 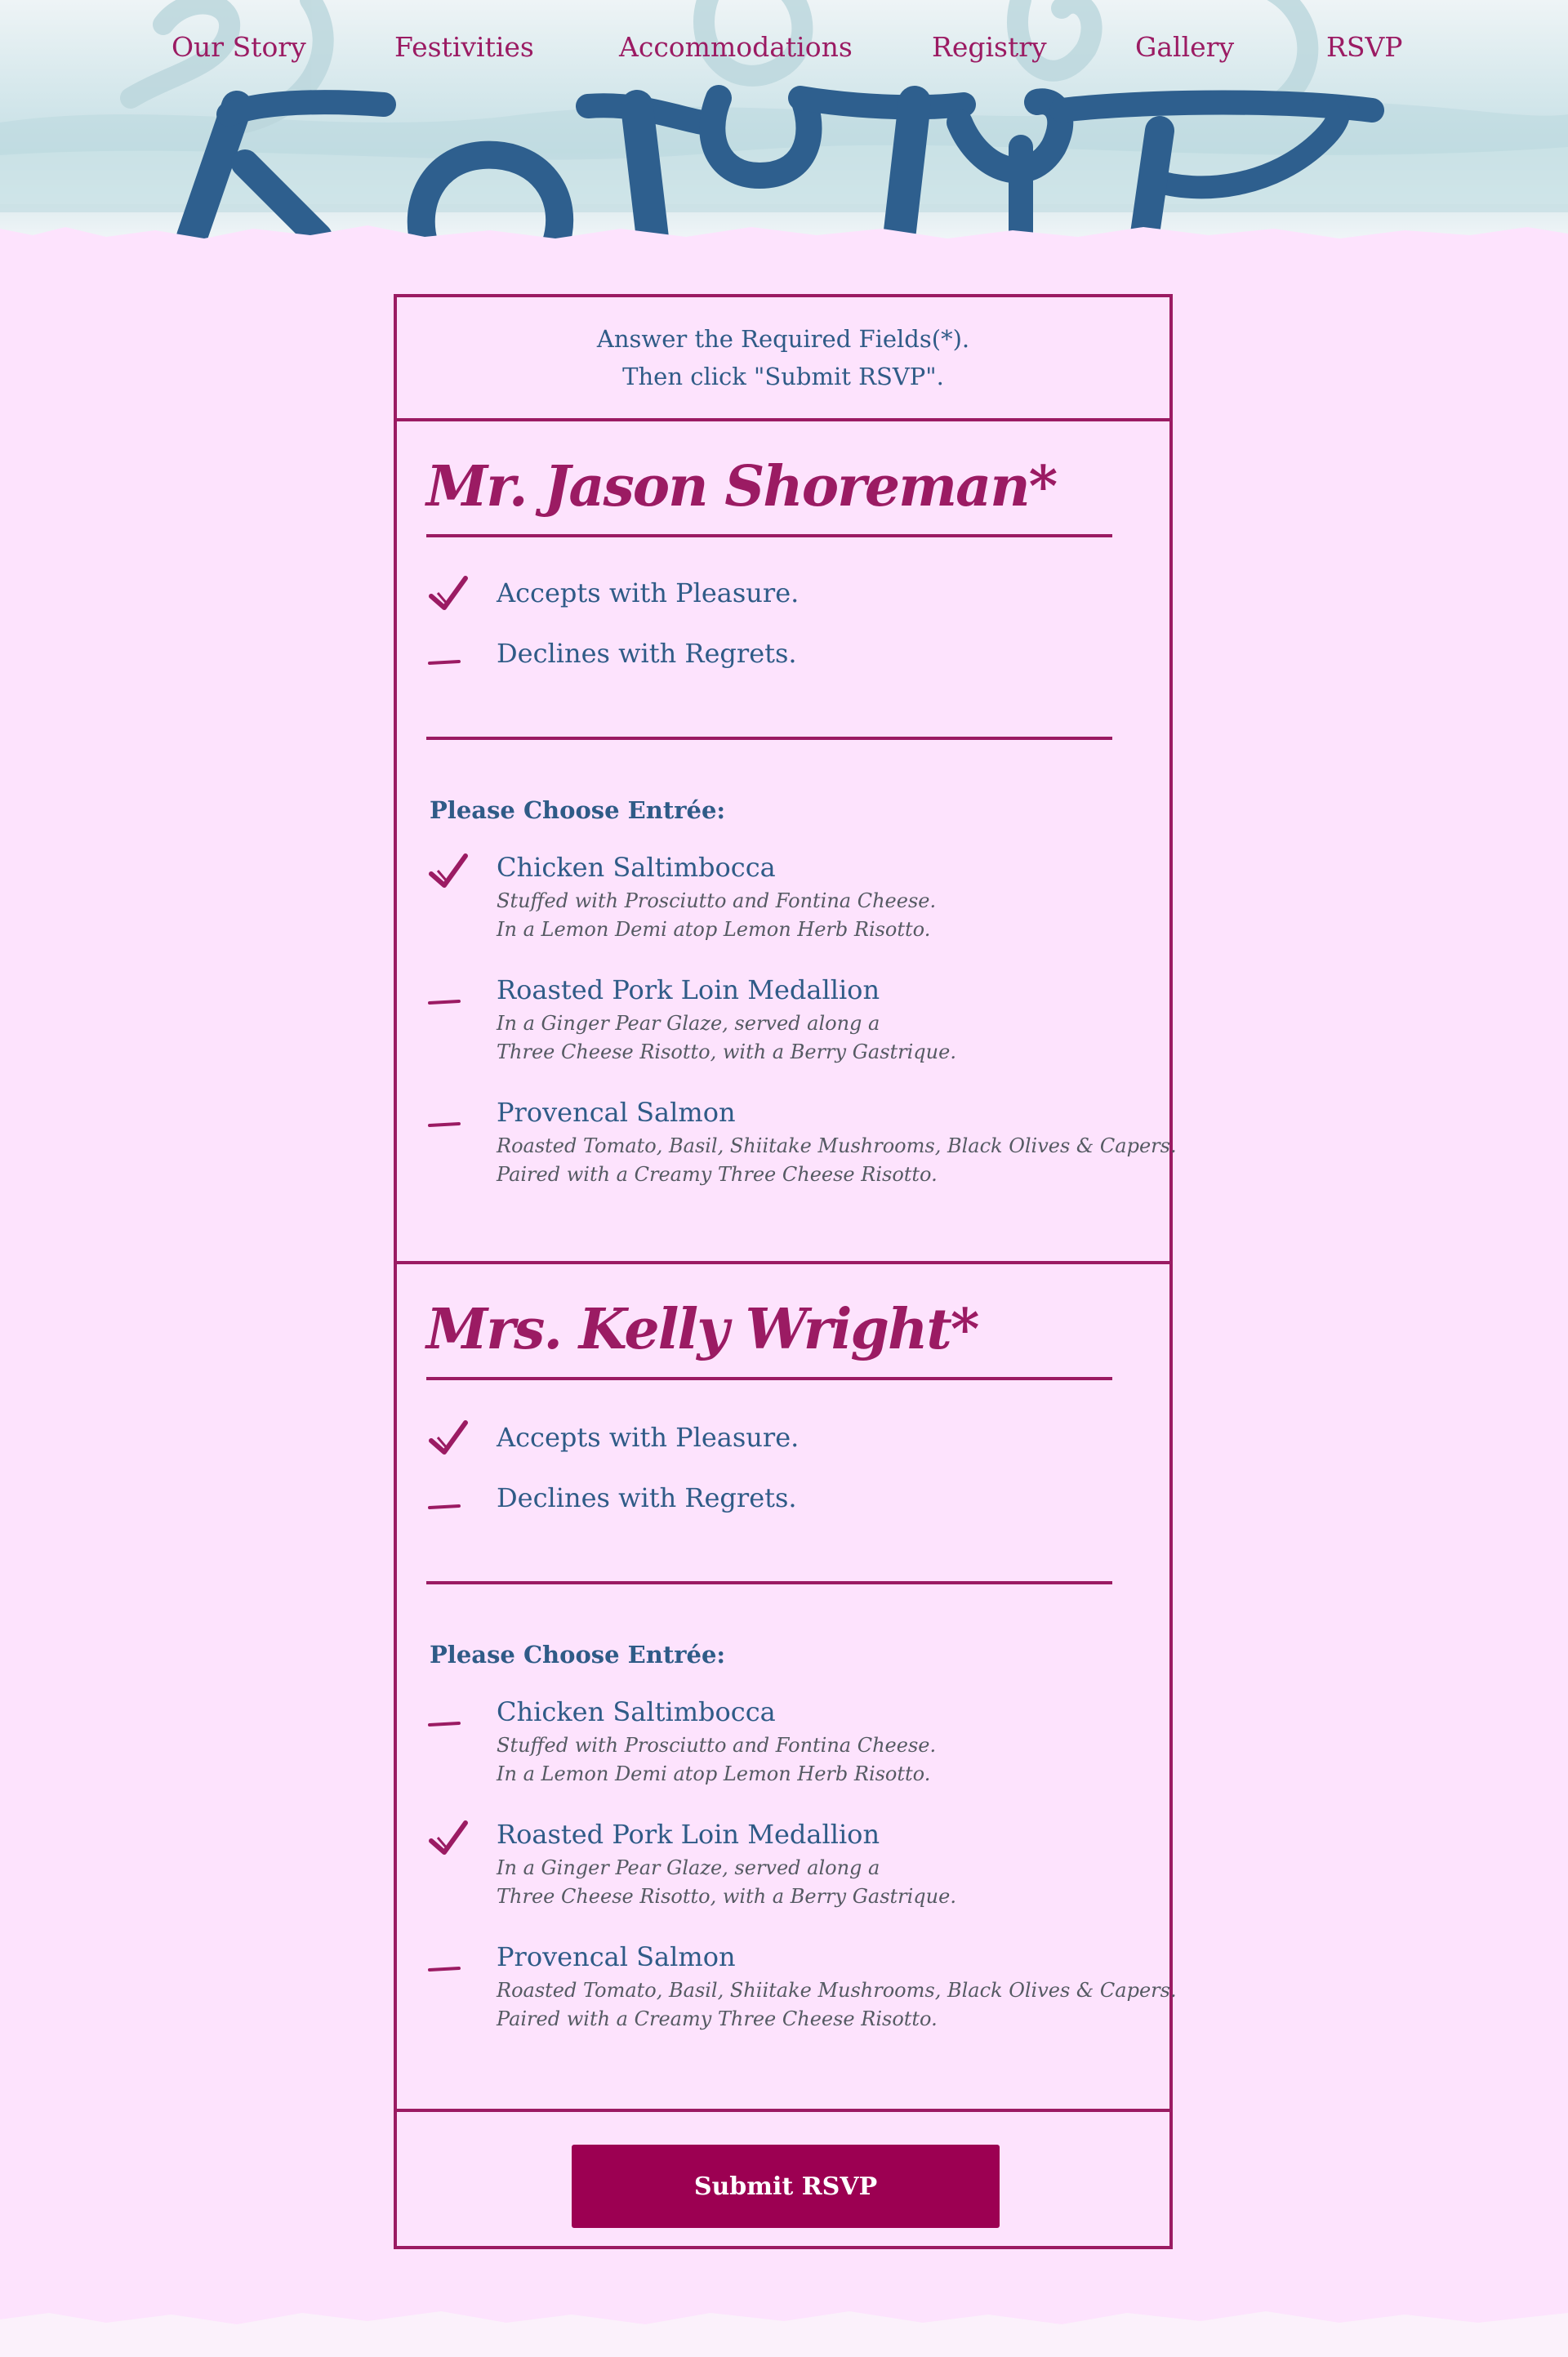 What do you see at coordinates (786, 2186) in the screenshot?
I see `submit-rsvp-button: Submit RSVP` at bounding box center [786, 2186].